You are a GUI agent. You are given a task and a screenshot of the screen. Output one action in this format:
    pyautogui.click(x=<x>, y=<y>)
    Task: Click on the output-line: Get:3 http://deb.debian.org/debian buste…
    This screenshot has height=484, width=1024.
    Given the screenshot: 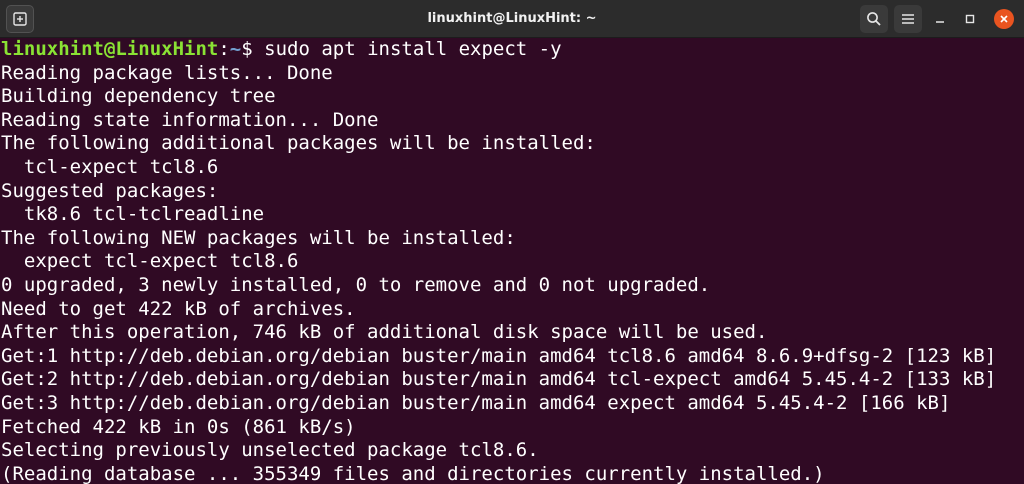 What is the action you would take?
    pyautogui.click(x=476, y=402)
    